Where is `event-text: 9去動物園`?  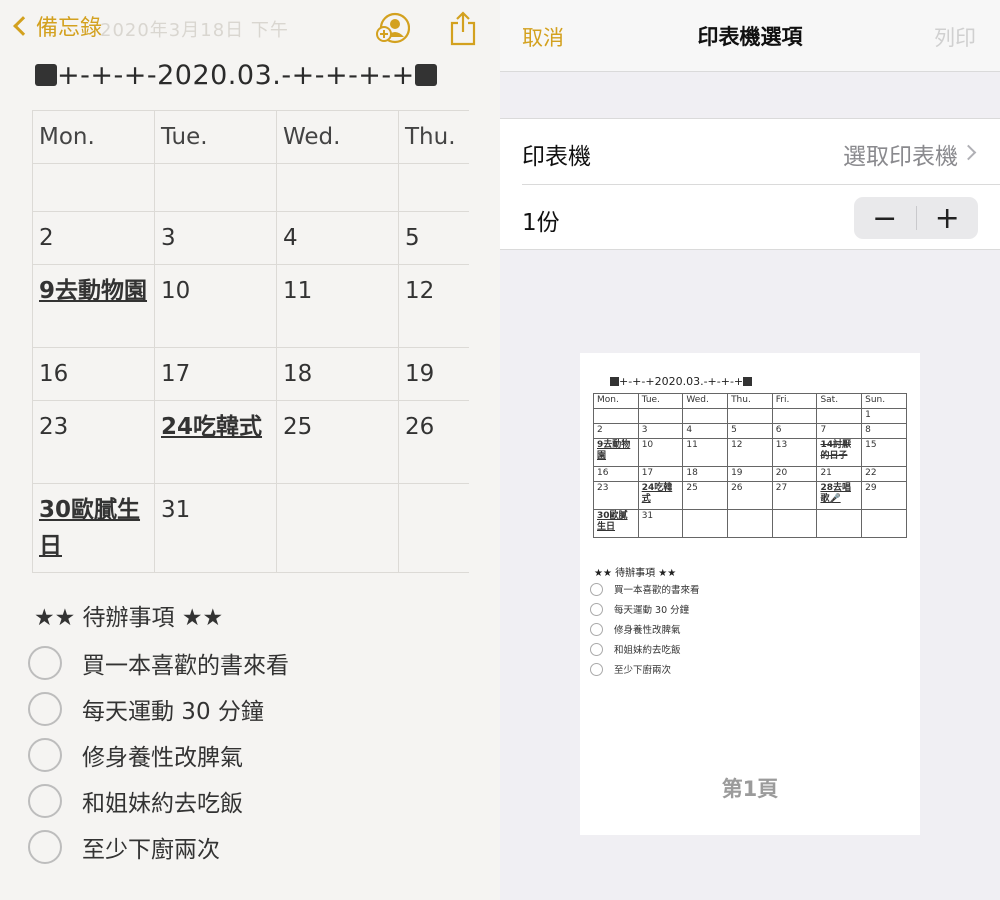 event-text: 9去動物園 is located at coordinates (93, 291).